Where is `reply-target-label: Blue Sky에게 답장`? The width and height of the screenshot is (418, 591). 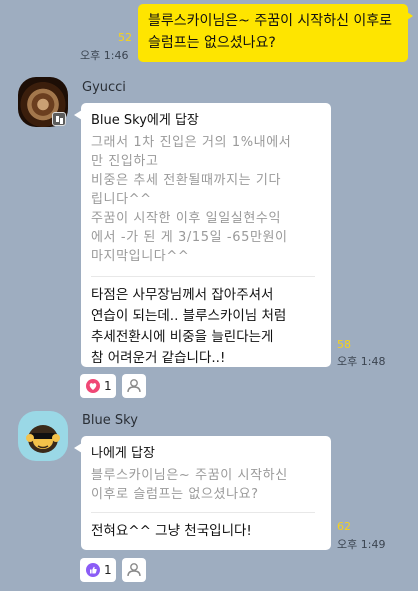 reply-target-label: Blue Sky에게 답장 is located at coordinates (145, 120).